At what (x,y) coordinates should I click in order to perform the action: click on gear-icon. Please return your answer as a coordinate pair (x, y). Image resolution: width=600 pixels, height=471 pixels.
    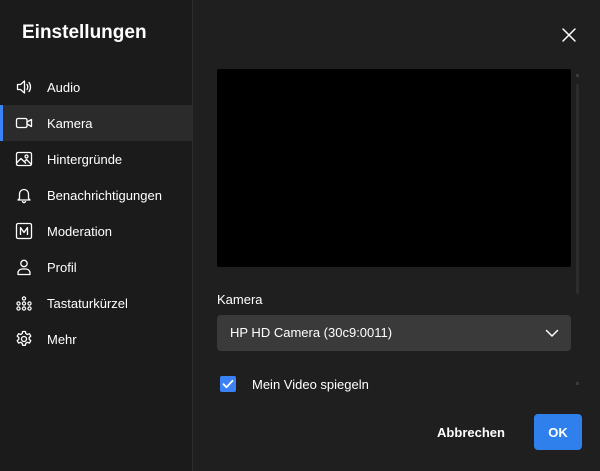
    Looking at the image, I should click on (24, 339).